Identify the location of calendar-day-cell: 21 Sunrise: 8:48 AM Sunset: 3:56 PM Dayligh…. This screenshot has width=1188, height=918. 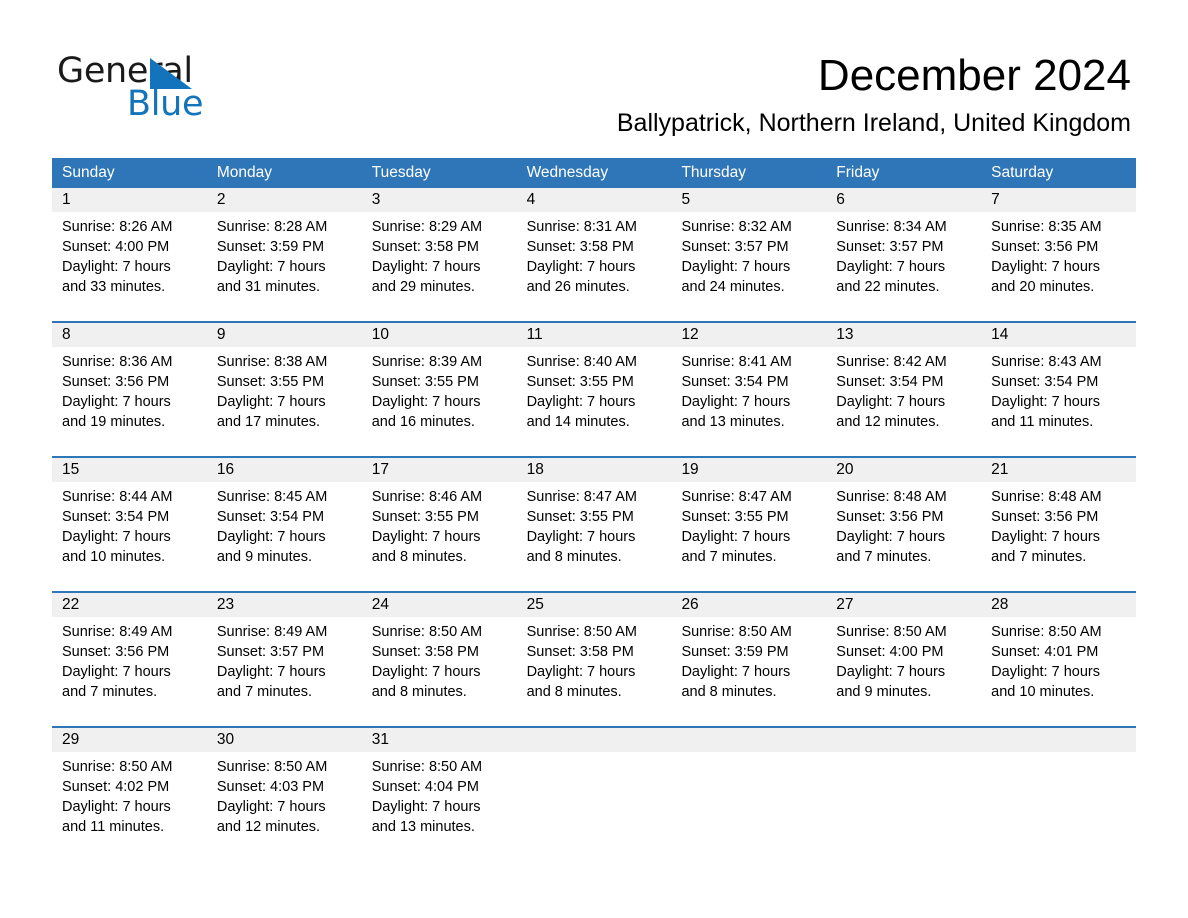
(1059, 514).